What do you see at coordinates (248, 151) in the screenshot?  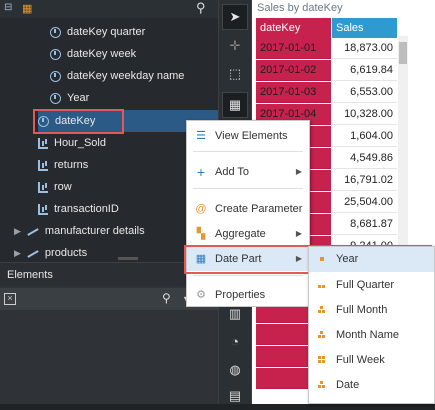 I see `menu-separator` at bounding box center [248, 151].